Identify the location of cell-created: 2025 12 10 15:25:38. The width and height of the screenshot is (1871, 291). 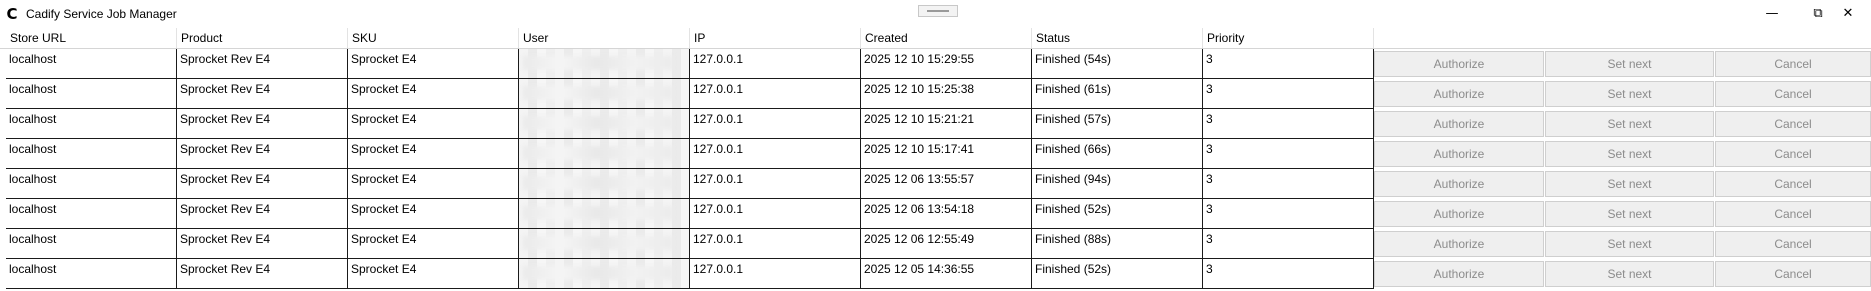
(946, 94).